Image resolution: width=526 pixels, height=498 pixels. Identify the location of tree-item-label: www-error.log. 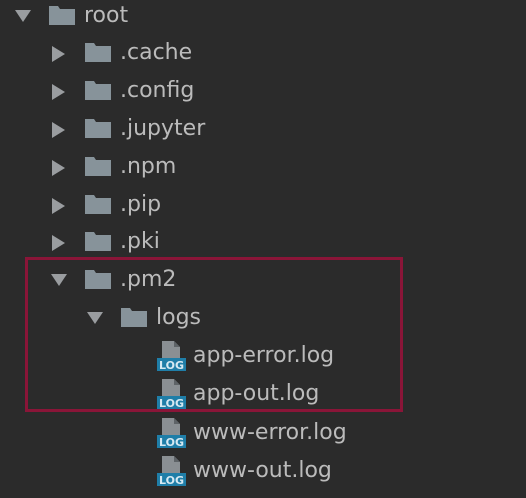
(270, 432).